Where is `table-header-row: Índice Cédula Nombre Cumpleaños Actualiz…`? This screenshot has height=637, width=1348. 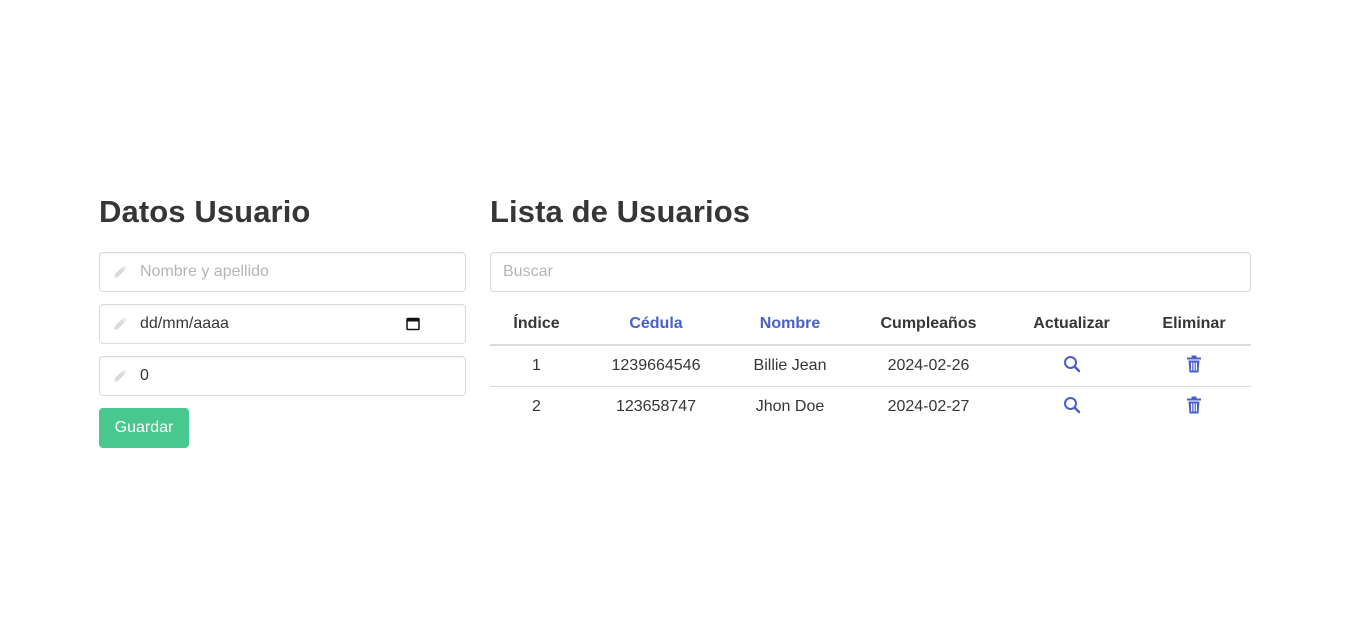
table-header-row: Índice Cédula Nombre Cumpleaños Actualiz… is located at coordinates (870, 325).